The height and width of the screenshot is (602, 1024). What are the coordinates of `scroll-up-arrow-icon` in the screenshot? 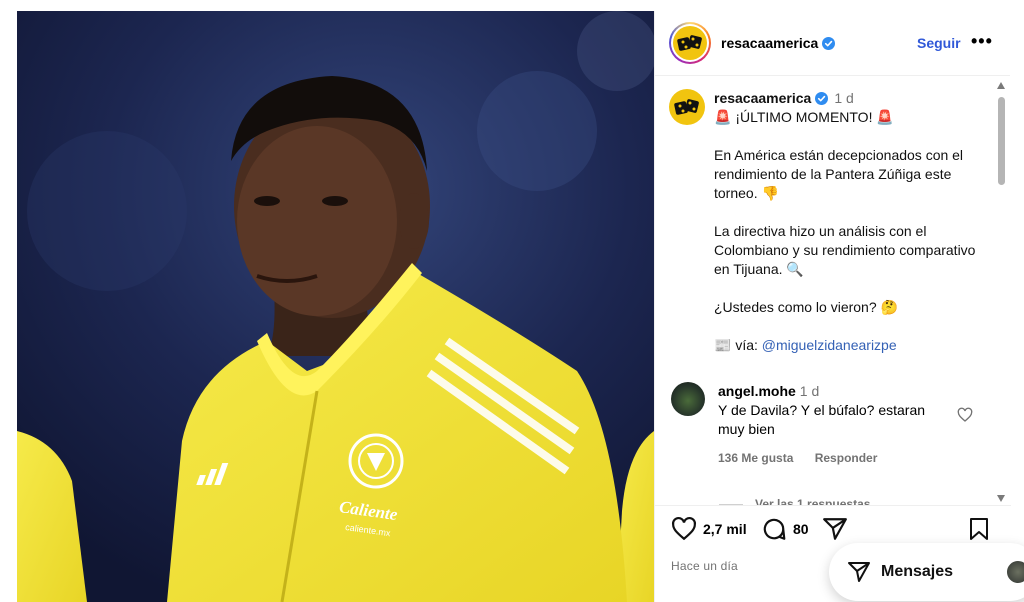 It's located at (1001, 85).